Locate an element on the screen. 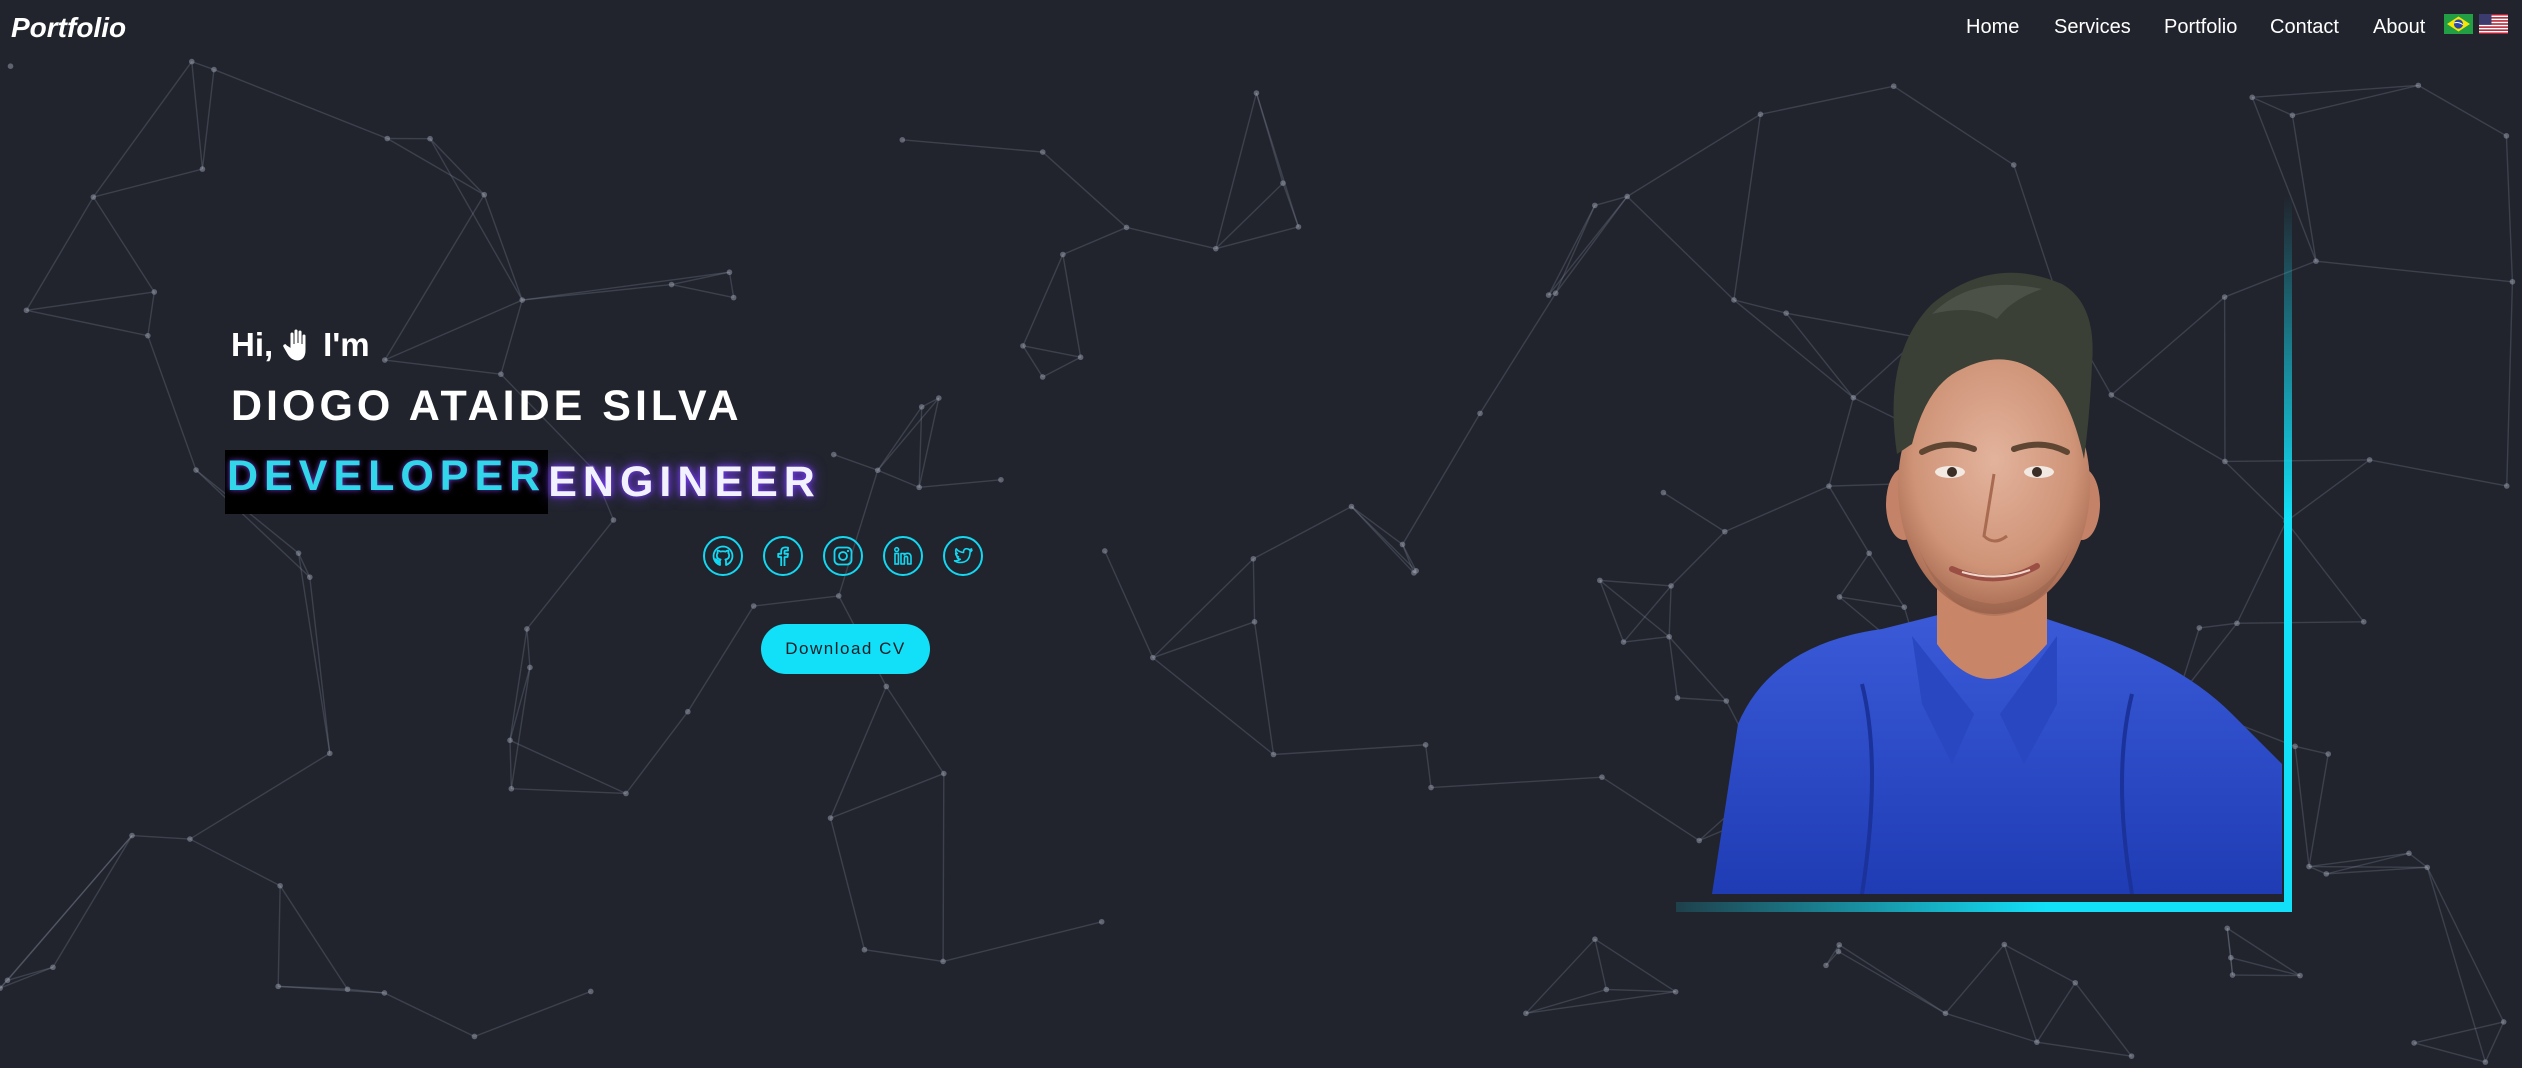  twitter-icon is located at coordinates (963, 556).